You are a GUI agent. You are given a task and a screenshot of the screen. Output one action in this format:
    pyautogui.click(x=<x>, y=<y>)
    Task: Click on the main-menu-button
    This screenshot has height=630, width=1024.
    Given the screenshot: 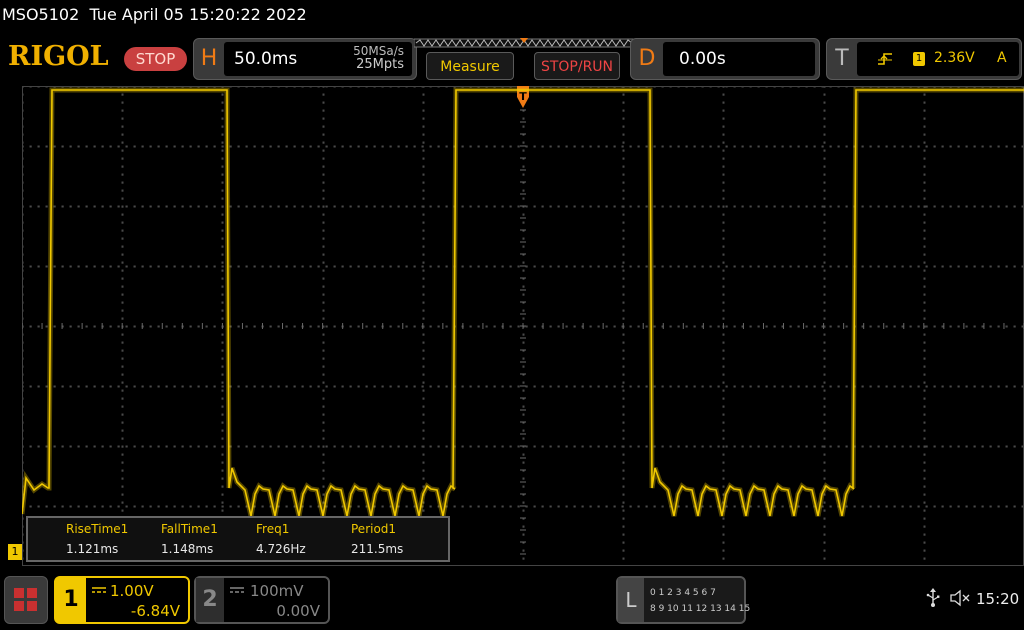 What is the action you would take?
    pyautogui.click(x=26, y=600)
    